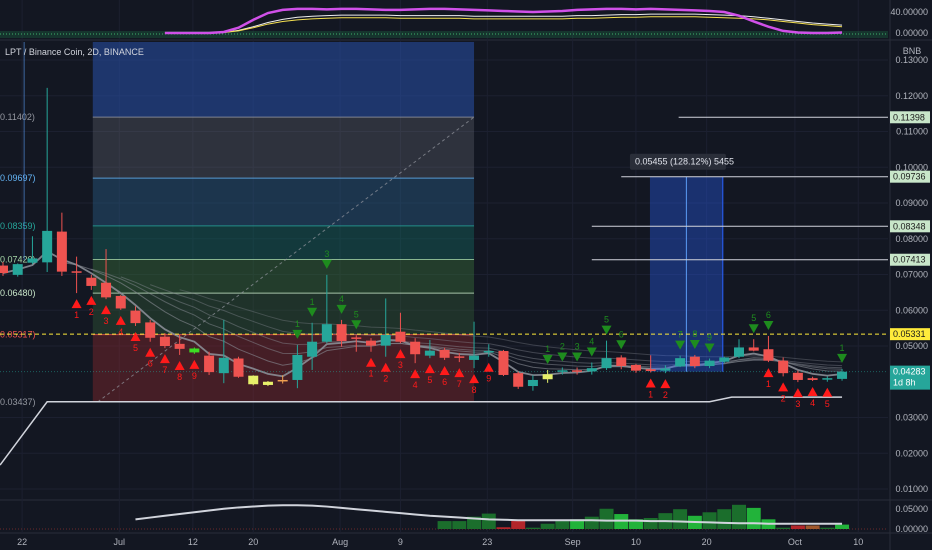  Describe the element at coordinates (911, 509) in the screenshot. I see `volume-axis-label: 0.05000` at that location.